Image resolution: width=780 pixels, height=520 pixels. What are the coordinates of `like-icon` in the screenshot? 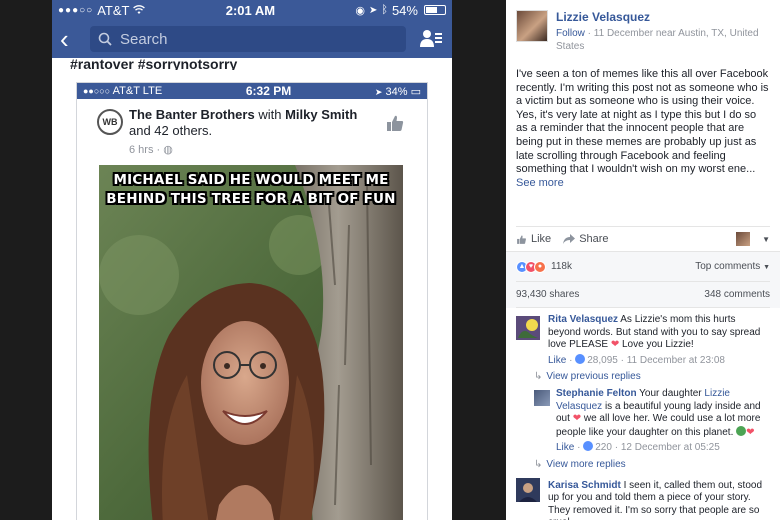 It's located at (521, 239).